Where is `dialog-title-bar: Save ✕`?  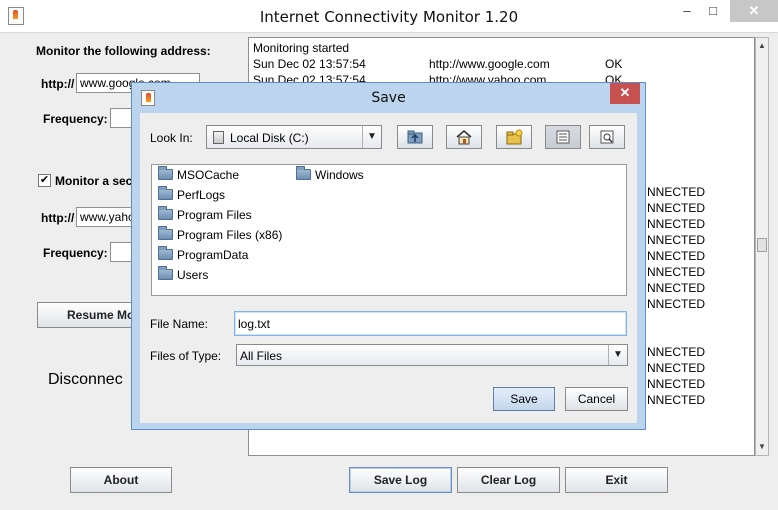
dialog-title-bar: Save ✕ is located at coordinates (388, 98).